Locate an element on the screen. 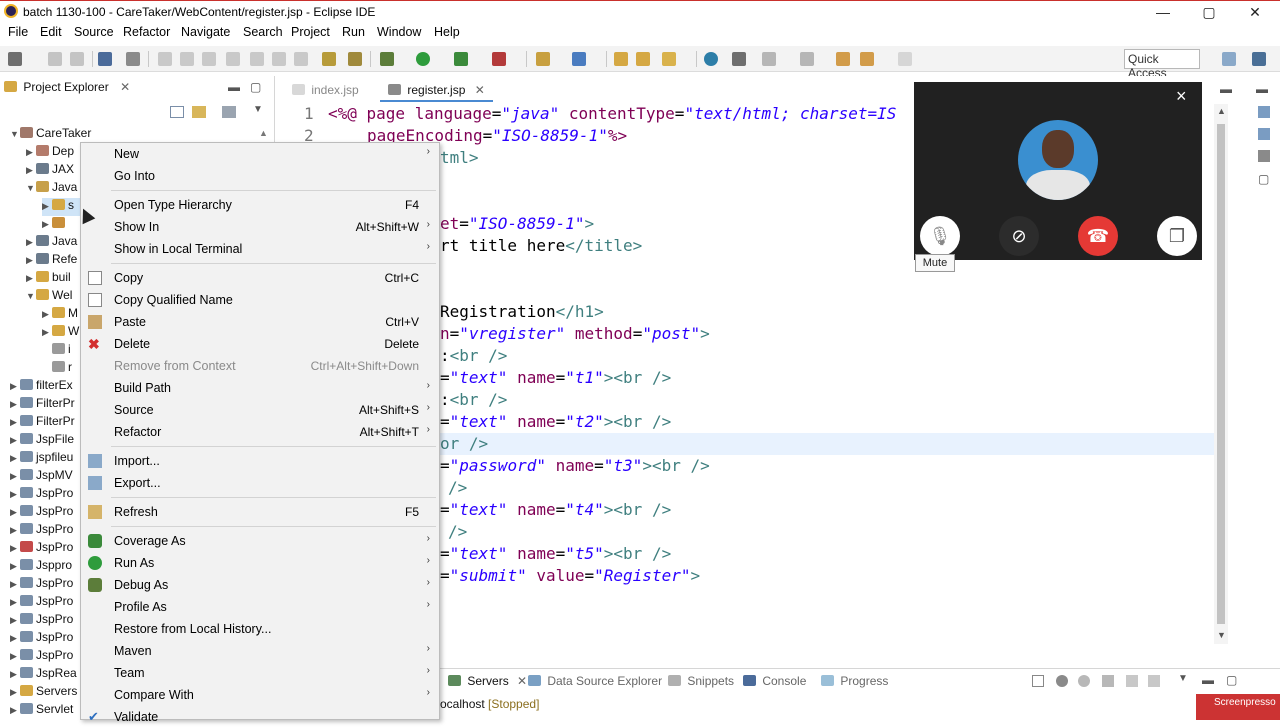  editor-scrollbar: ▲ ▼ is located at coordinates (1221, 374).